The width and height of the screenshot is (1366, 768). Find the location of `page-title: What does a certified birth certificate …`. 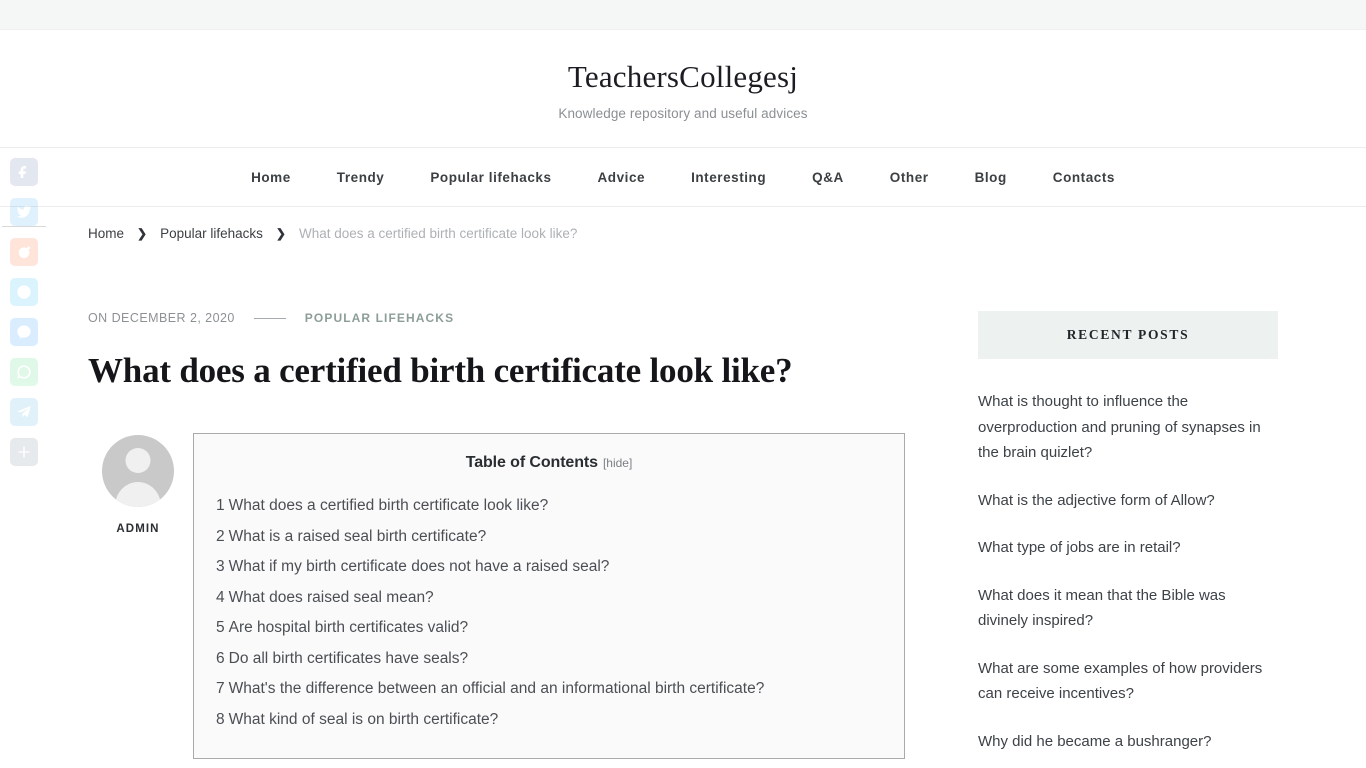

page-title: What does a certified birth certificate … is located at coordinates (440, 371).